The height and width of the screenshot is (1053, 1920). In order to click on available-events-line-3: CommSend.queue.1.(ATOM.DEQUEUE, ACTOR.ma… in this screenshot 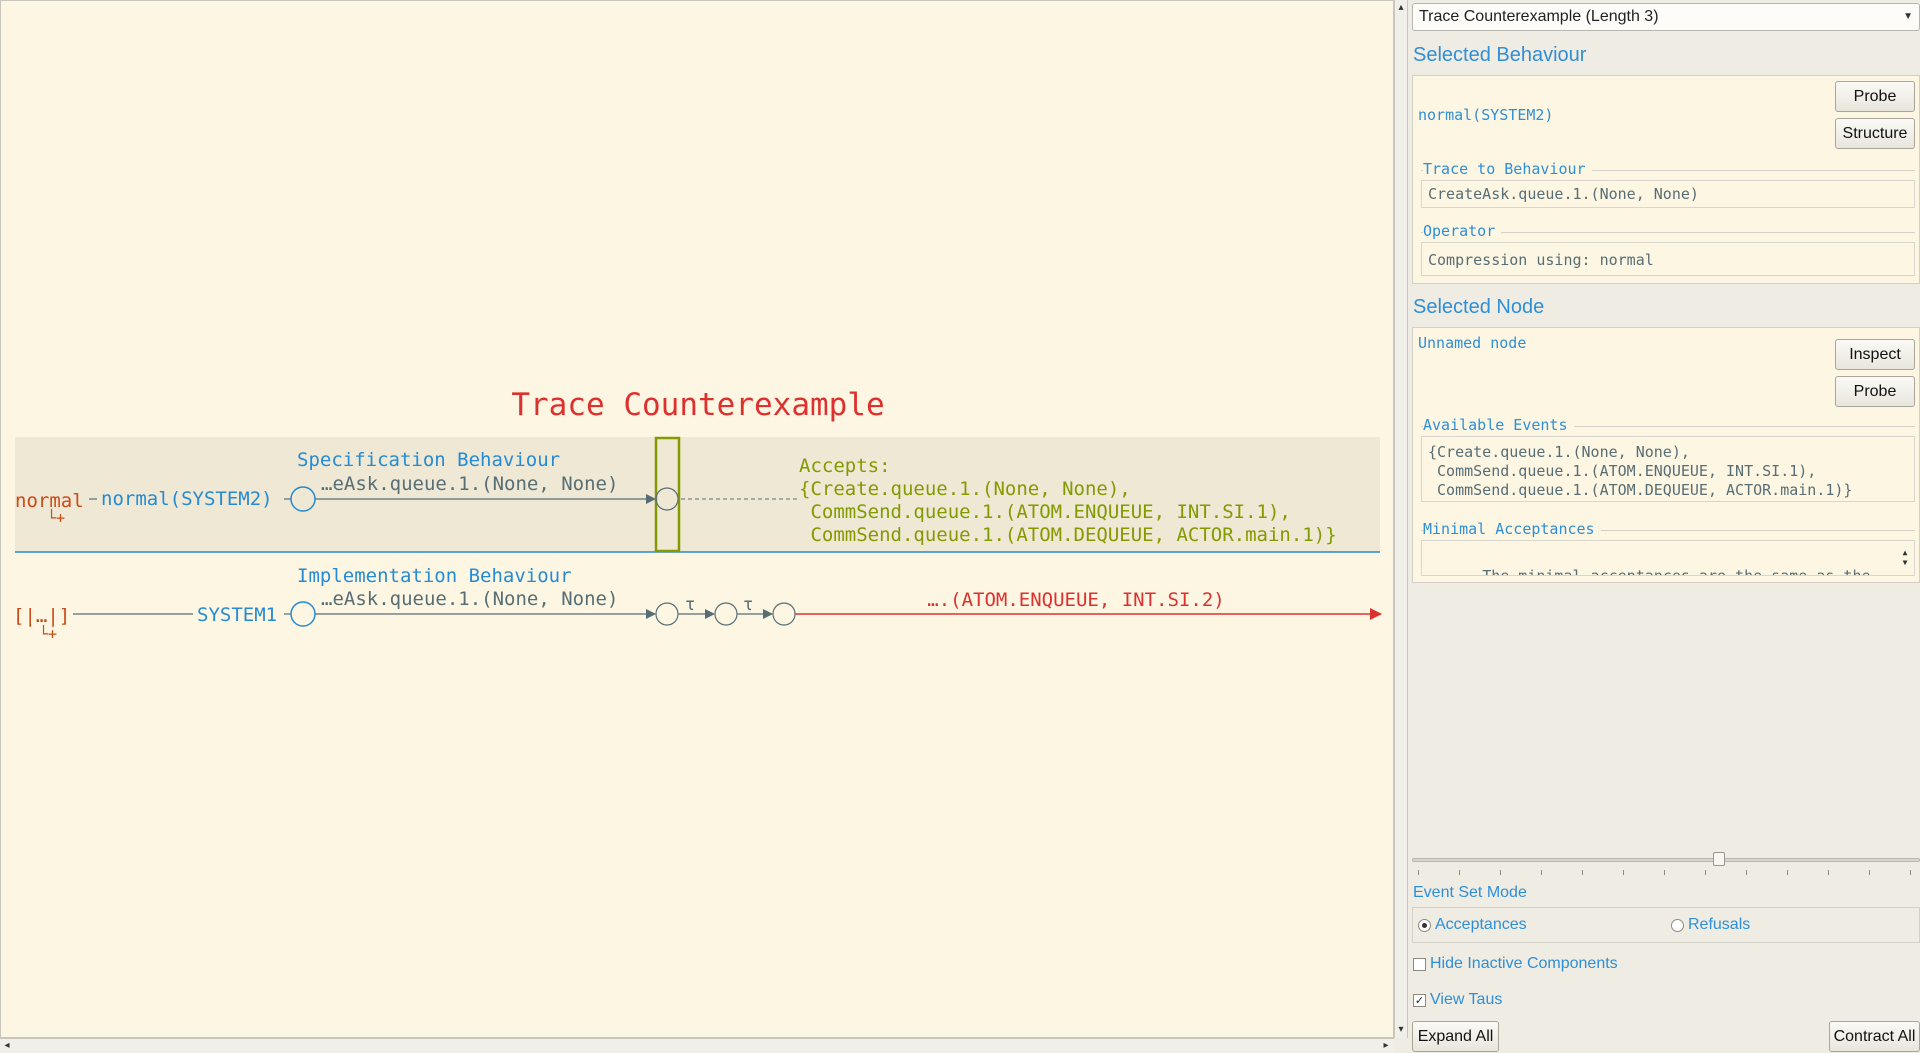, I will do `click(1640, 490)`.